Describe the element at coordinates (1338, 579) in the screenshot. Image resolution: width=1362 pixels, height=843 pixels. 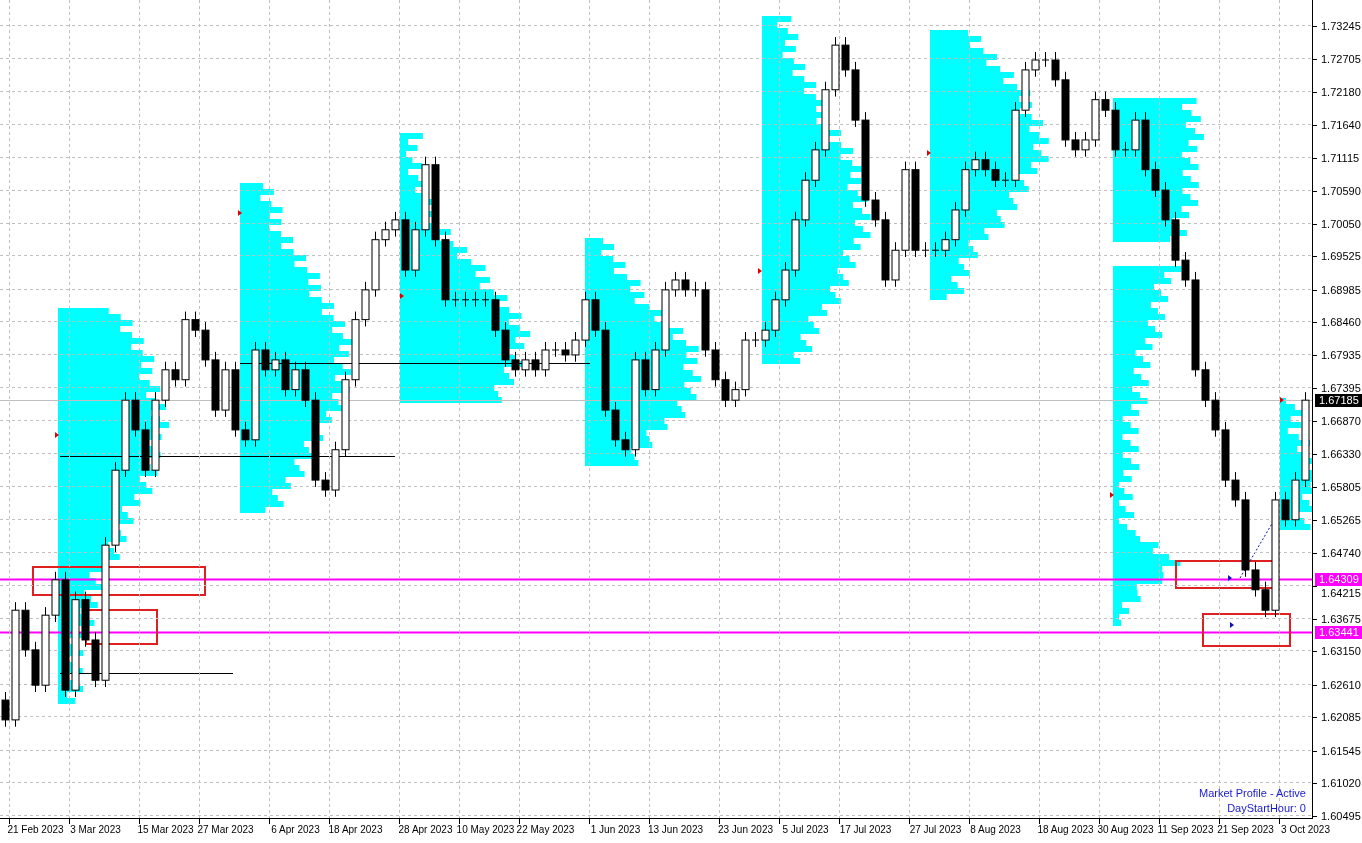
I see `price-badge: 1.64309` at that location.